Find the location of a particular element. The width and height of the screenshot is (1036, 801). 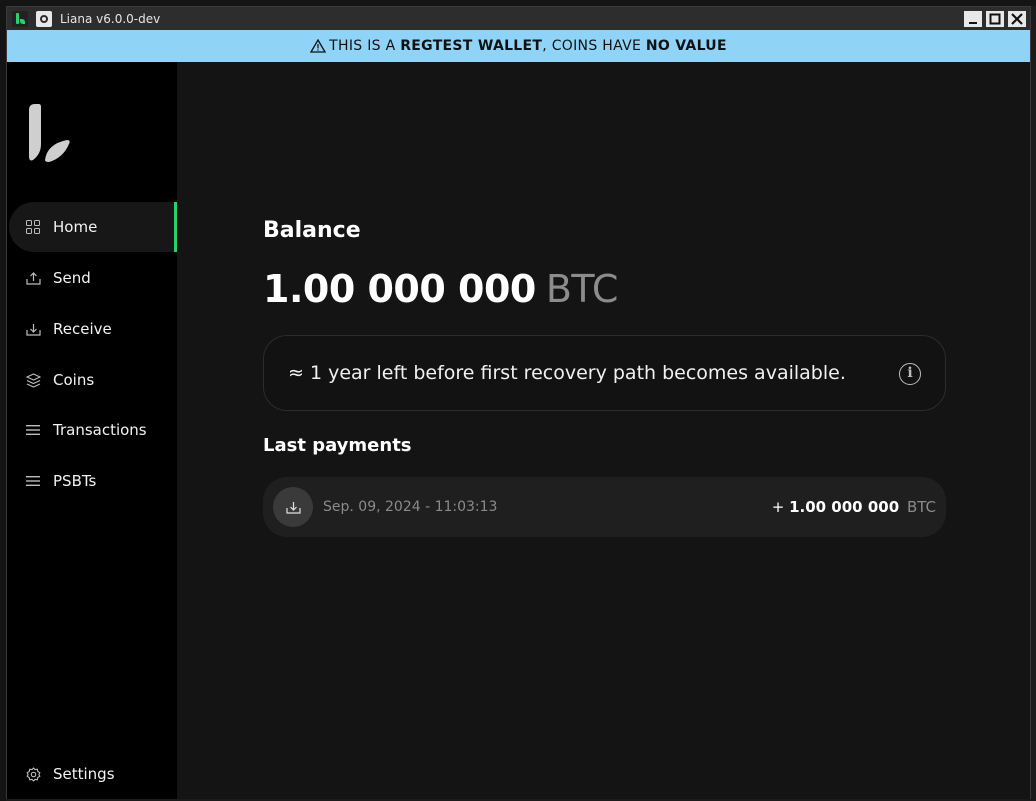

title-bar: Liana v6.0.0-dev is located at coordinates (518, 18).